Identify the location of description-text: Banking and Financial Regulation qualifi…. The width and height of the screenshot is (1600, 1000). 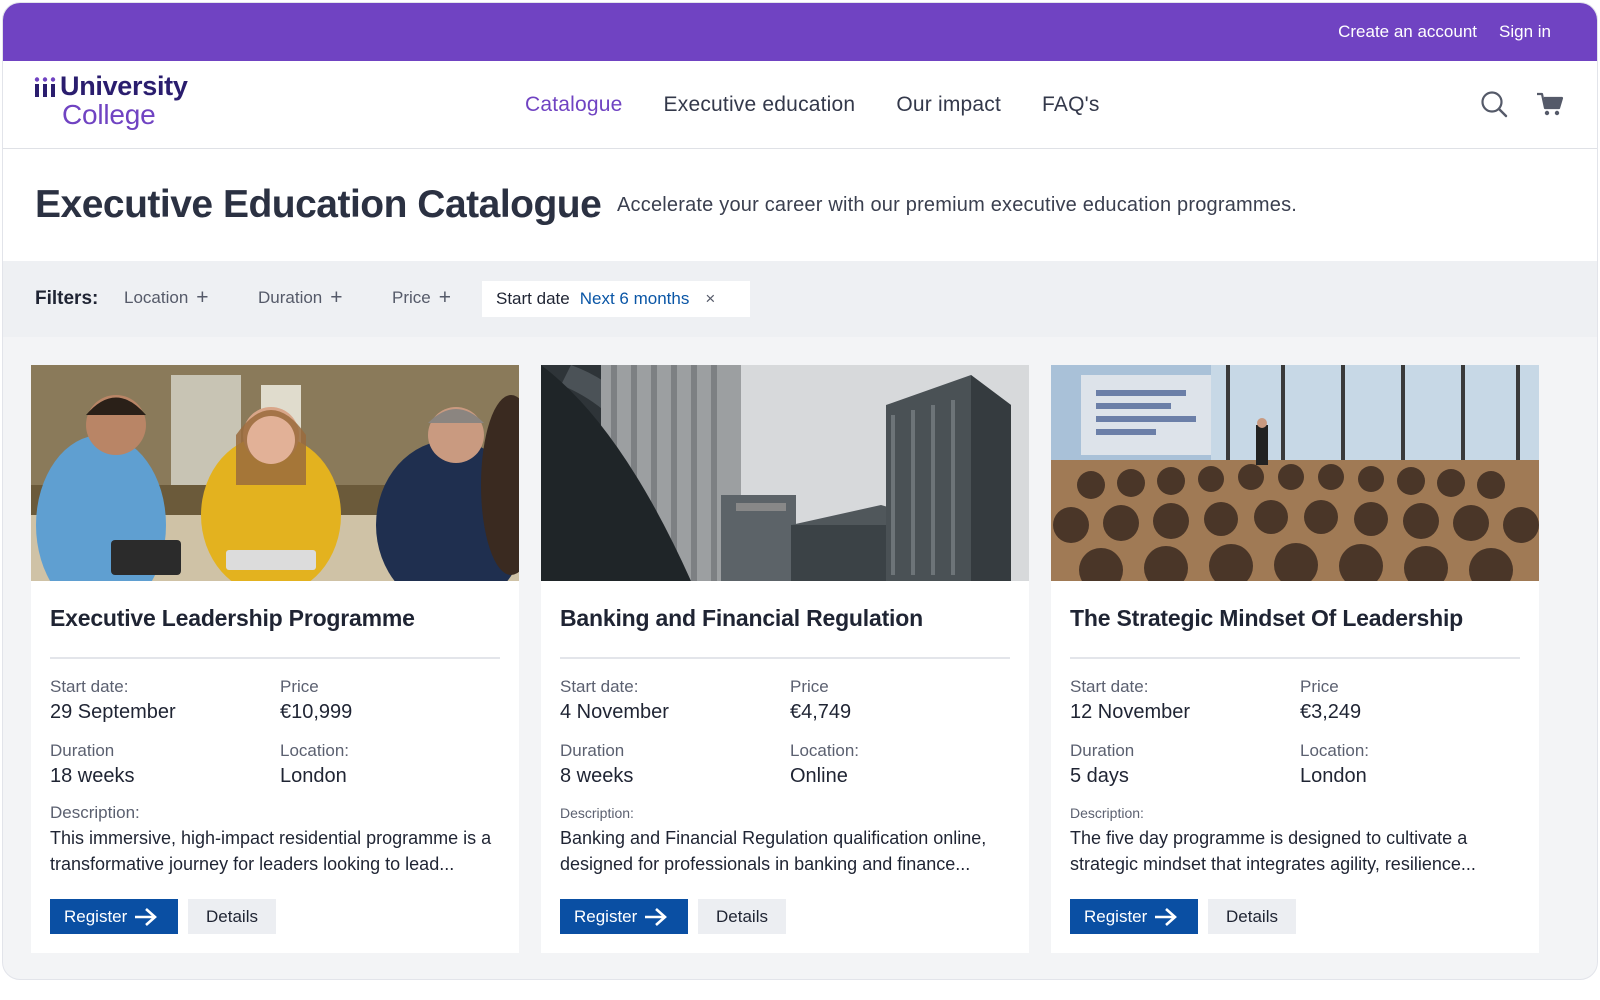
(773, 851).